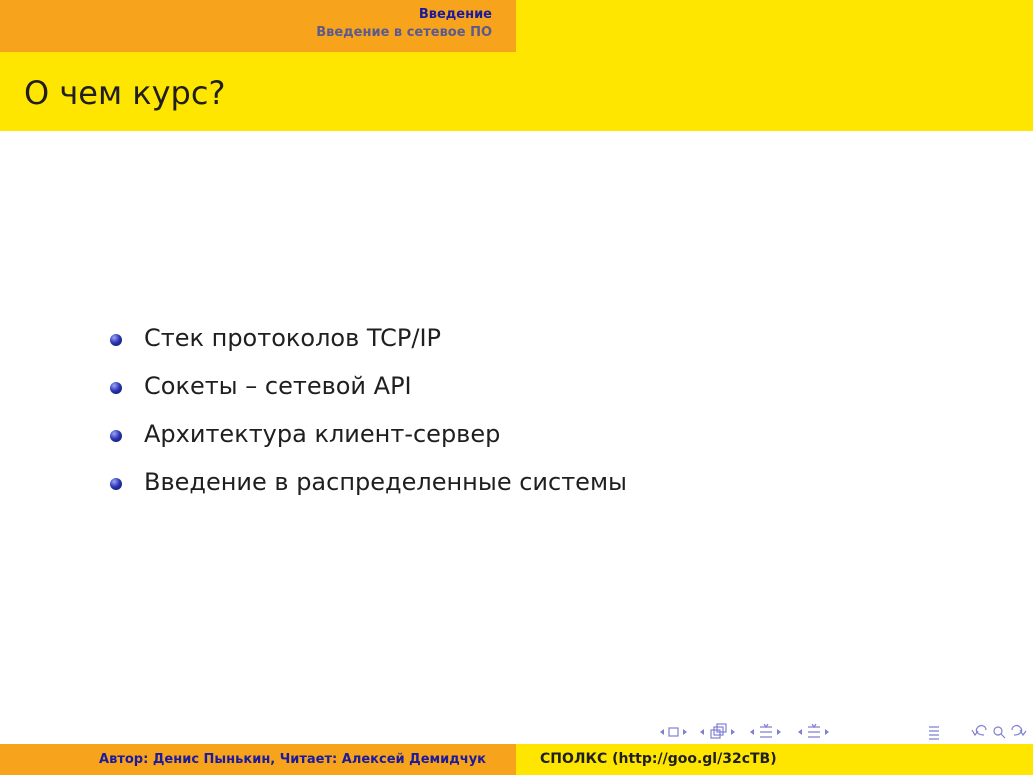 The height and width of the screenshot is (775, 1033). Describe the element at coordinates (979, 730) in the screenshot. I see `back-icon` at that location.